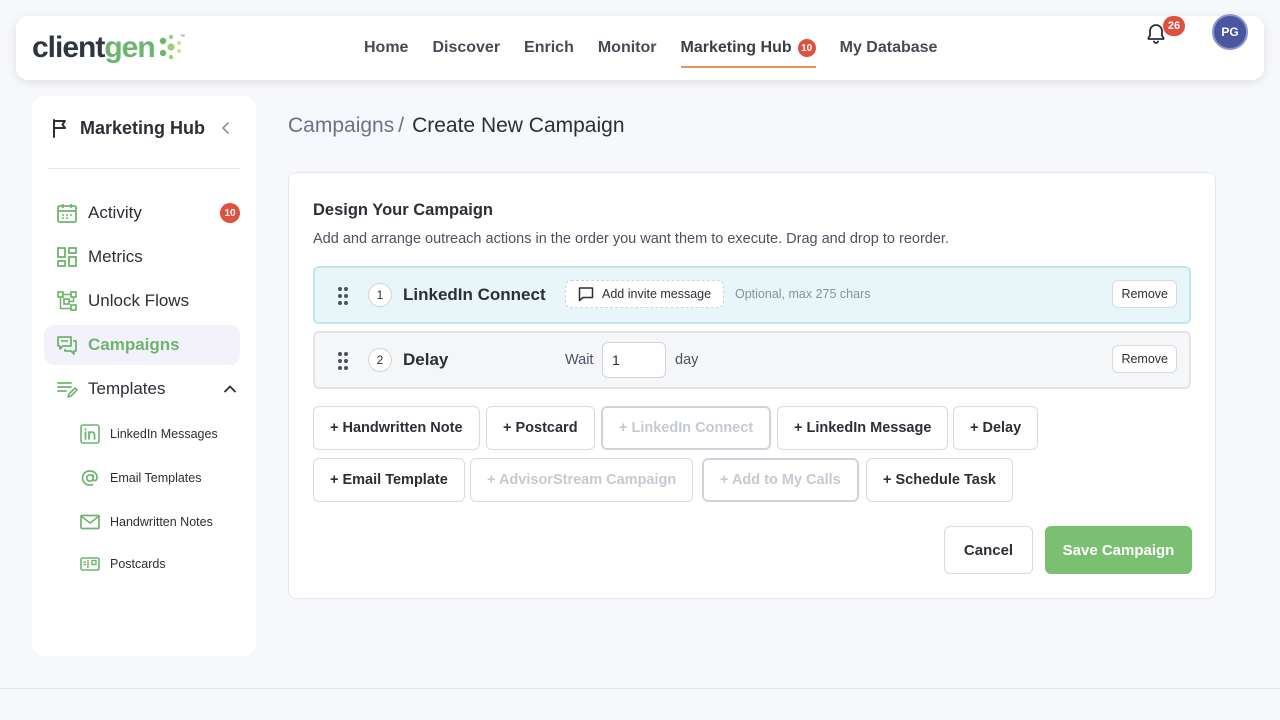 The height and width of the screenshot is (720, 1280). What do you see at coordinates (67, 301) in the screenshot?
I see `flow-icon` at bounding box center [67, 301].